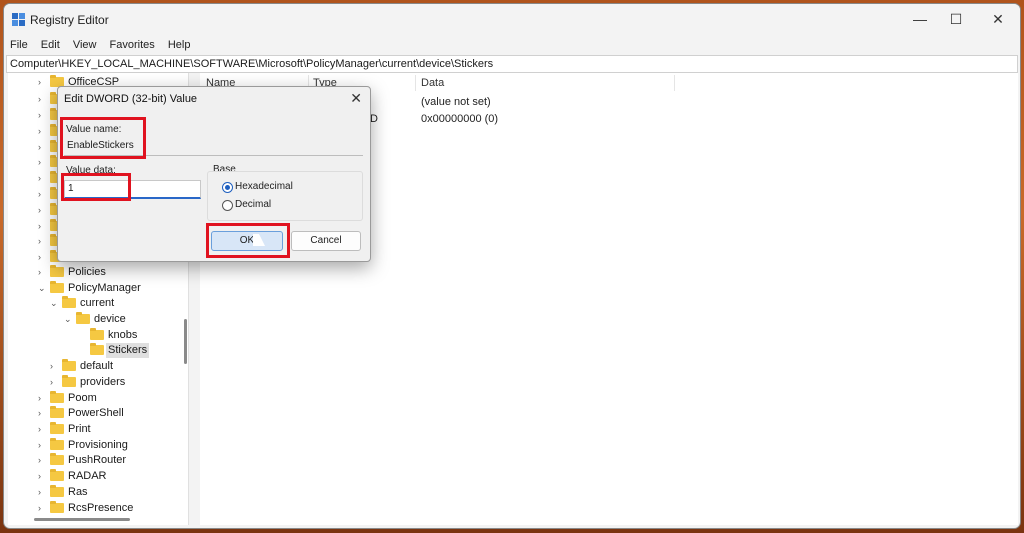 This screenshot has width=1024, height=533. Describe the element at coordinates (356, 98) in the screenshot. I see `dialog-close-icon: ✕` at that location.